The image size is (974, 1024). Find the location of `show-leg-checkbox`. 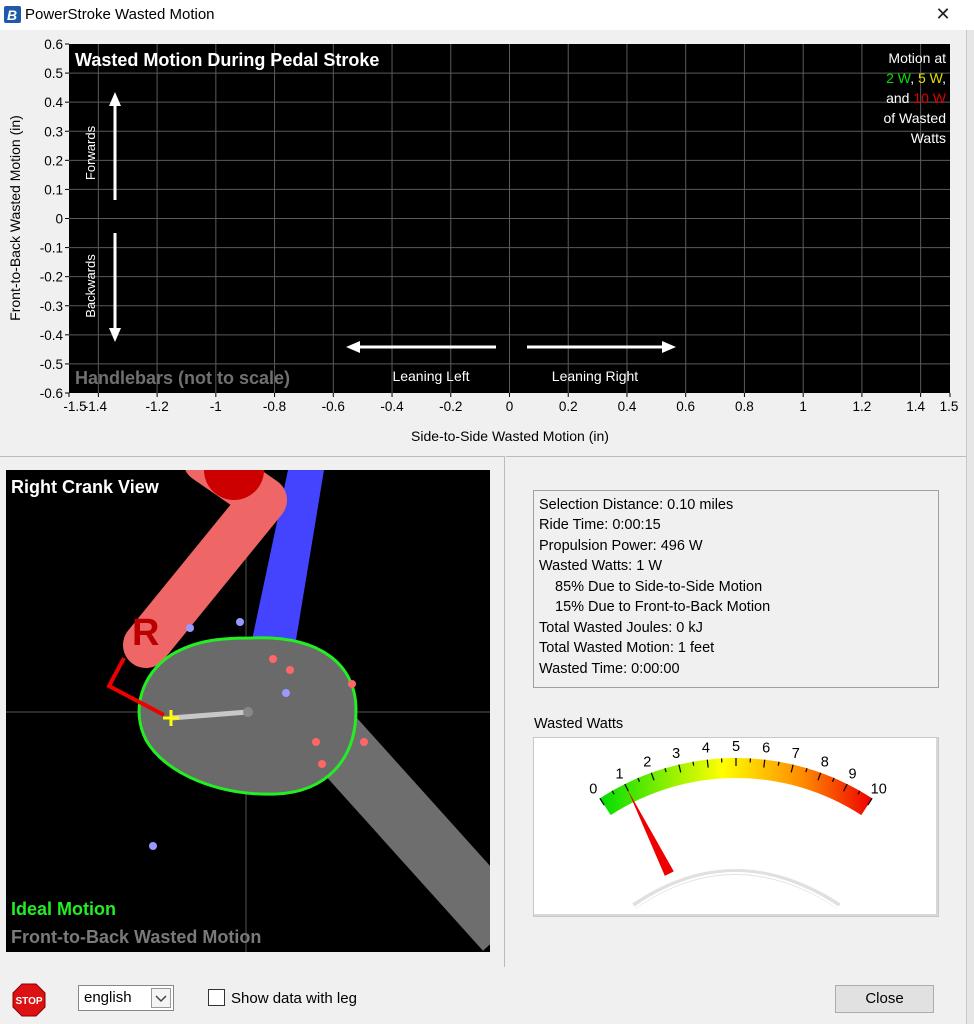

show-leg-checkbox is located at coordinates (216, 997).